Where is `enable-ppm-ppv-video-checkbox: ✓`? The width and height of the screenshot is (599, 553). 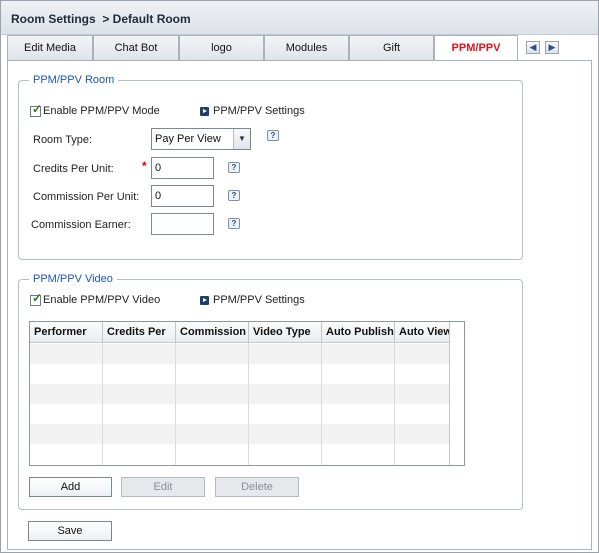
enable-ppm-ppv-video-checkbox: ✓ is located at coordinates (36, 298).